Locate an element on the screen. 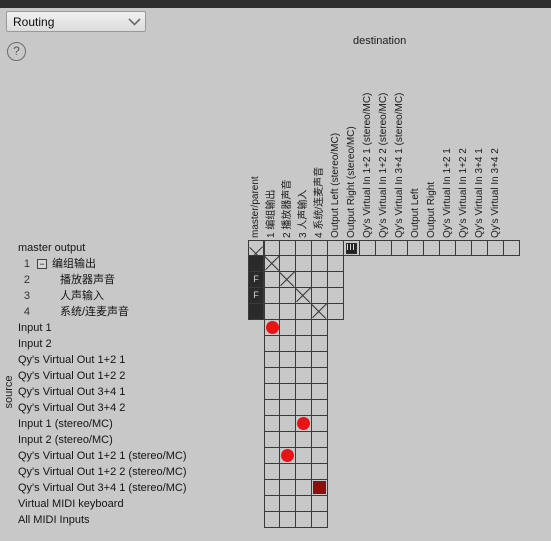 The width and height of the screenshot is (551, 541). row-label: Qy's Virtual Out 1+2 1 (stereo/MC) is located at coordinates (132, 456).